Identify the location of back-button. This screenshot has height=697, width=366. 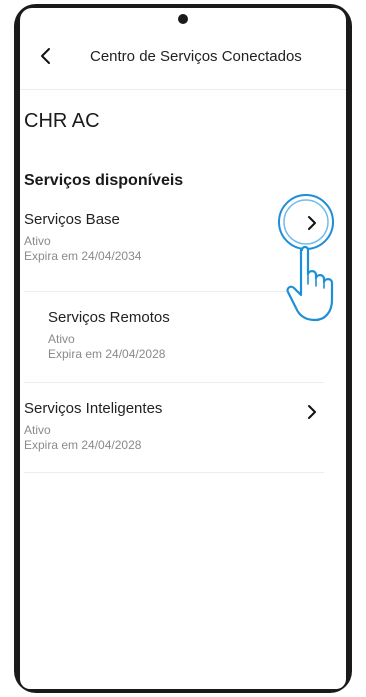
(46, 56).